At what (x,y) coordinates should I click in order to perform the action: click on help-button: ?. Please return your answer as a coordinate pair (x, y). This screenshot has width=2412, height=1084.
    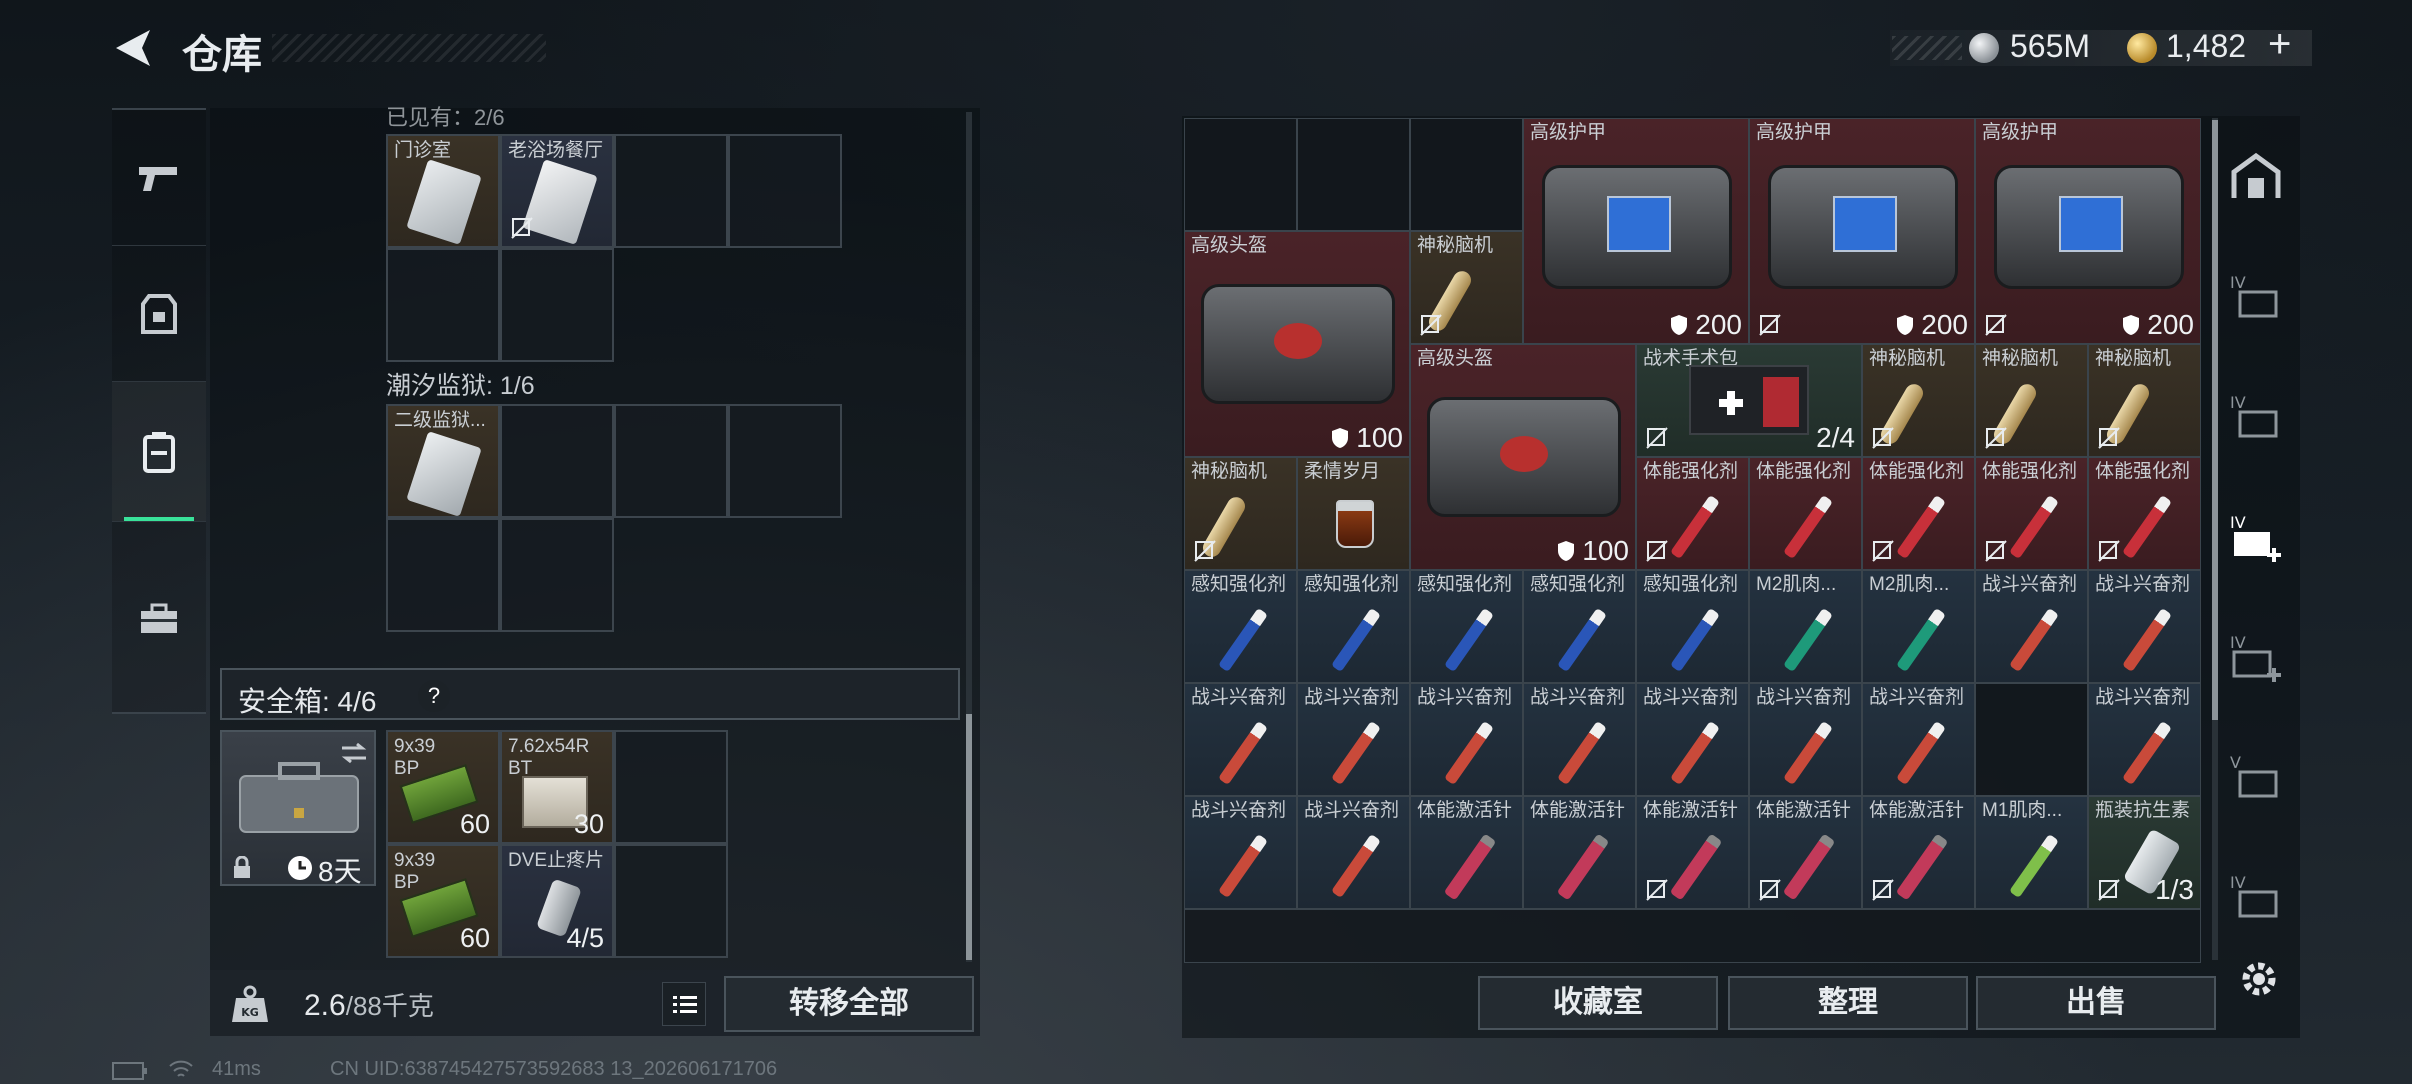
    Looking at the image, I should click on (434, 696).